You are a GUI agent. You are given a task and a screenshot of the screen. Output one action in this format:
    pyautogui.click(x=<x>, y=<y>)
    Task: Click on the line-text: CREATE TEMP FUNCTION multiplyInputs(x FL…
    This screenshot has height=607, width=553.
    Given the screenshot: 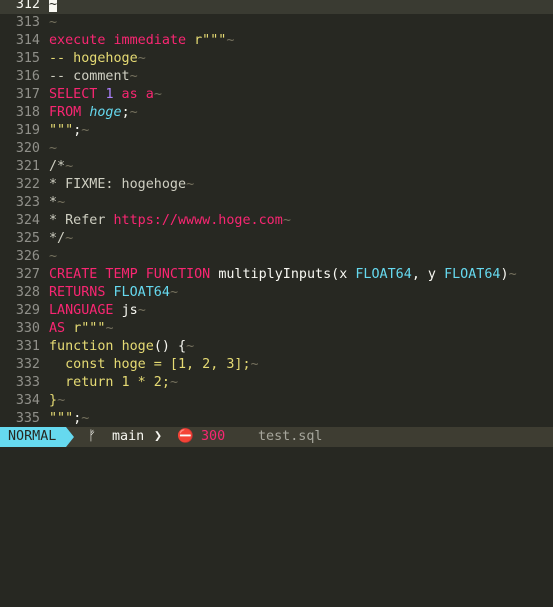 What is the action you would take?
    pyautogui.click(x=283, y=275)
    